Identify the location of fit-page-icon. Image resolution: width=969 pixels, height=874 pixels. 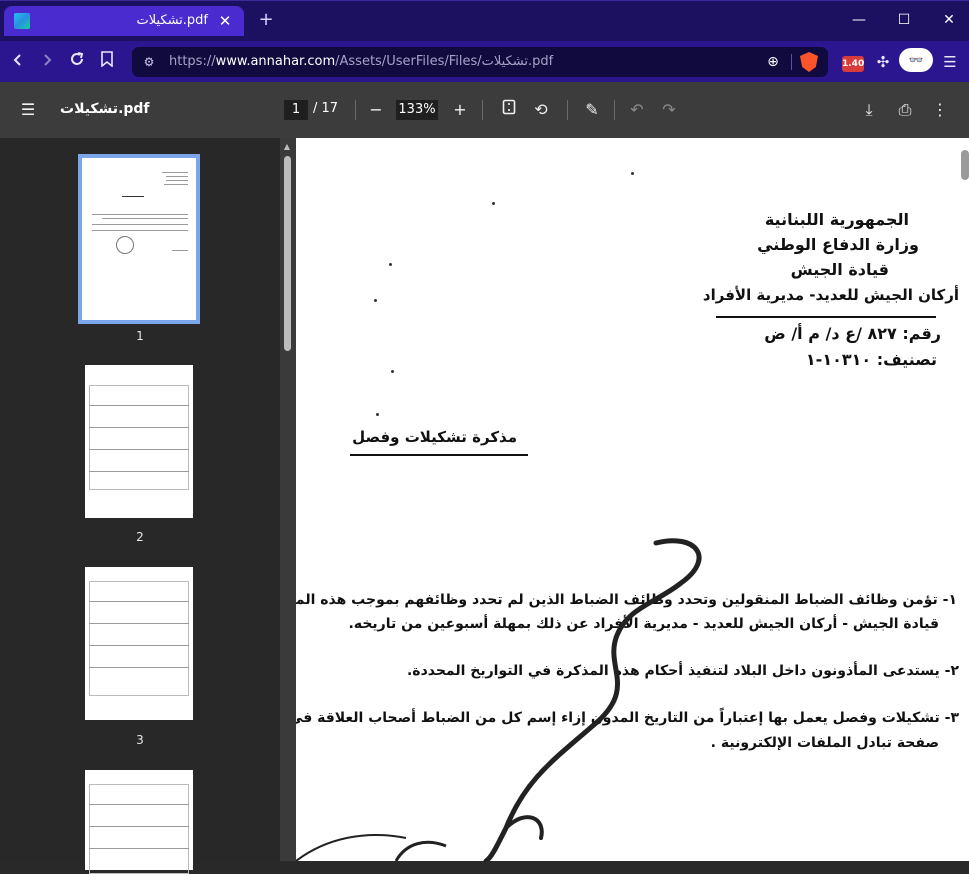
(509, 110).